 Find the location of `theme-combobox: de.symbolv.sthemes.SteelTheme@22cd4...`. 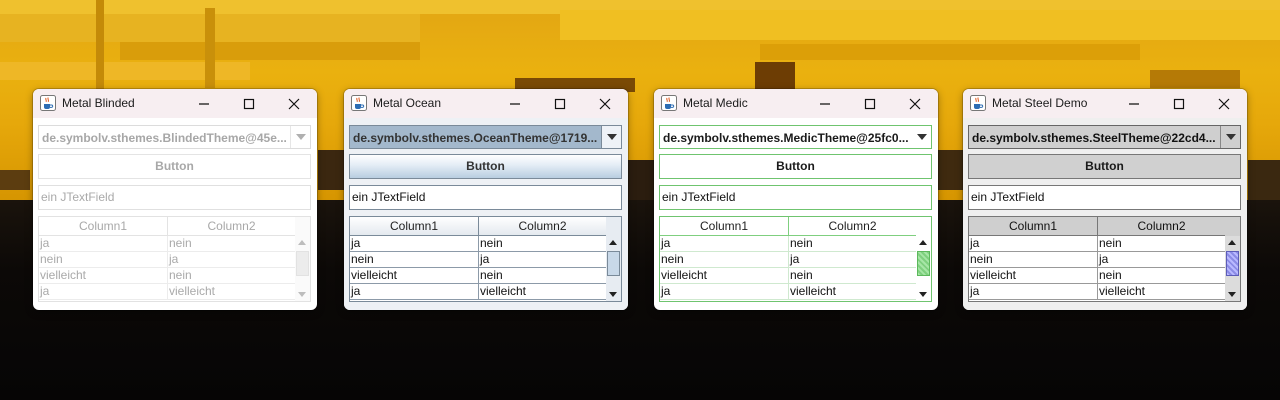

theme-combobox: de.symbolv.sthemes.SteelTheme@22cd4... is located at coordinates (1104, 137).